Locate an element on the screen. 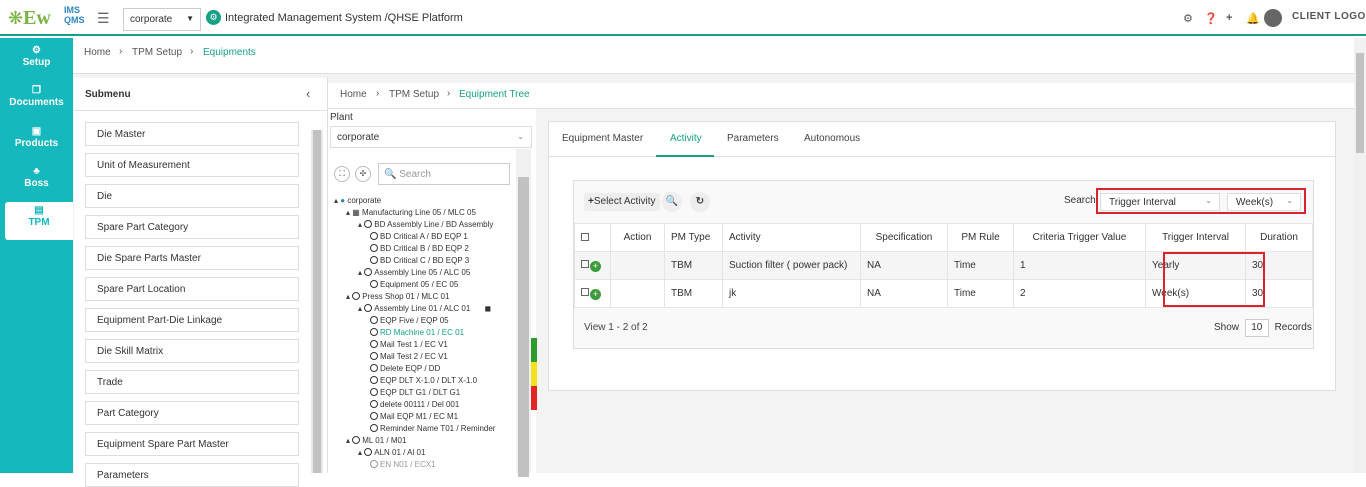  sidebar-item-documents: ❐ Documents is located at coordinates (36, 101).